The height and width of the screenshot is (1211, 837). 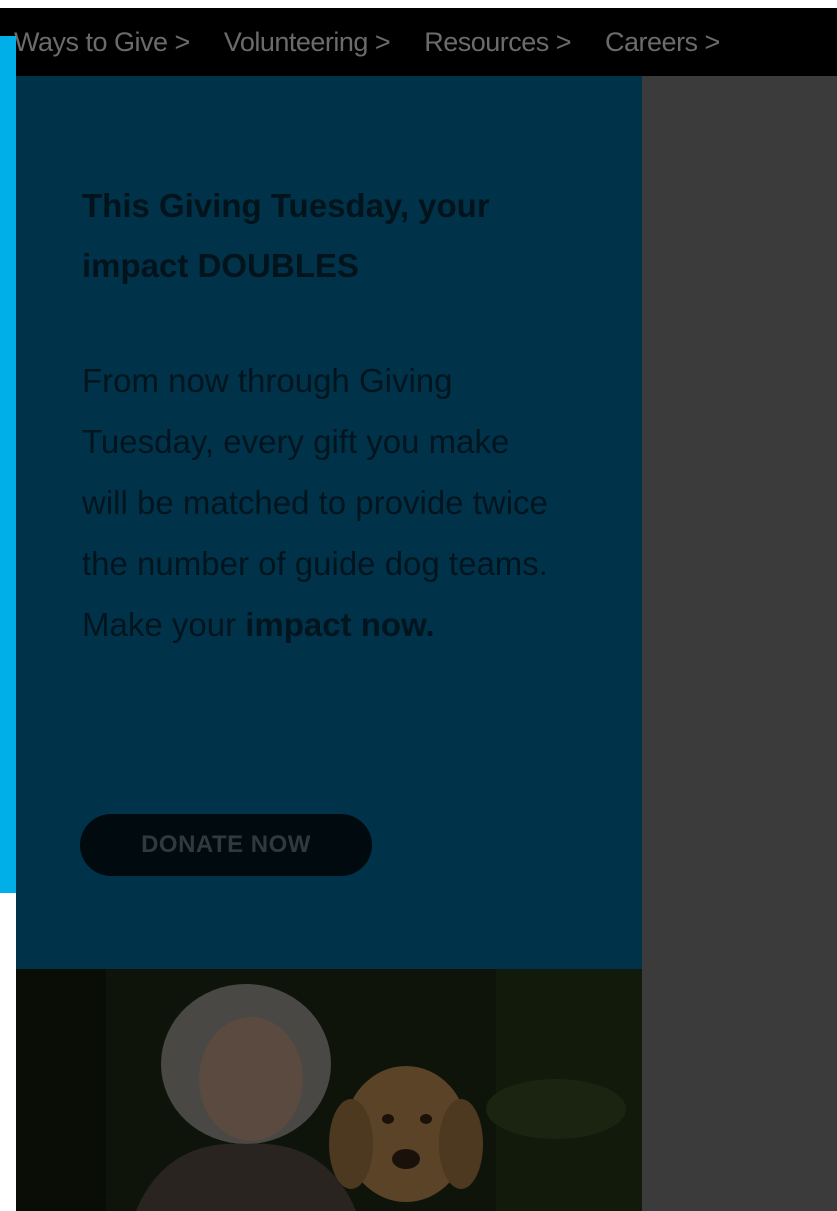 I want to click on nav-item-careers: Careers >, so click(x=662, y=42).